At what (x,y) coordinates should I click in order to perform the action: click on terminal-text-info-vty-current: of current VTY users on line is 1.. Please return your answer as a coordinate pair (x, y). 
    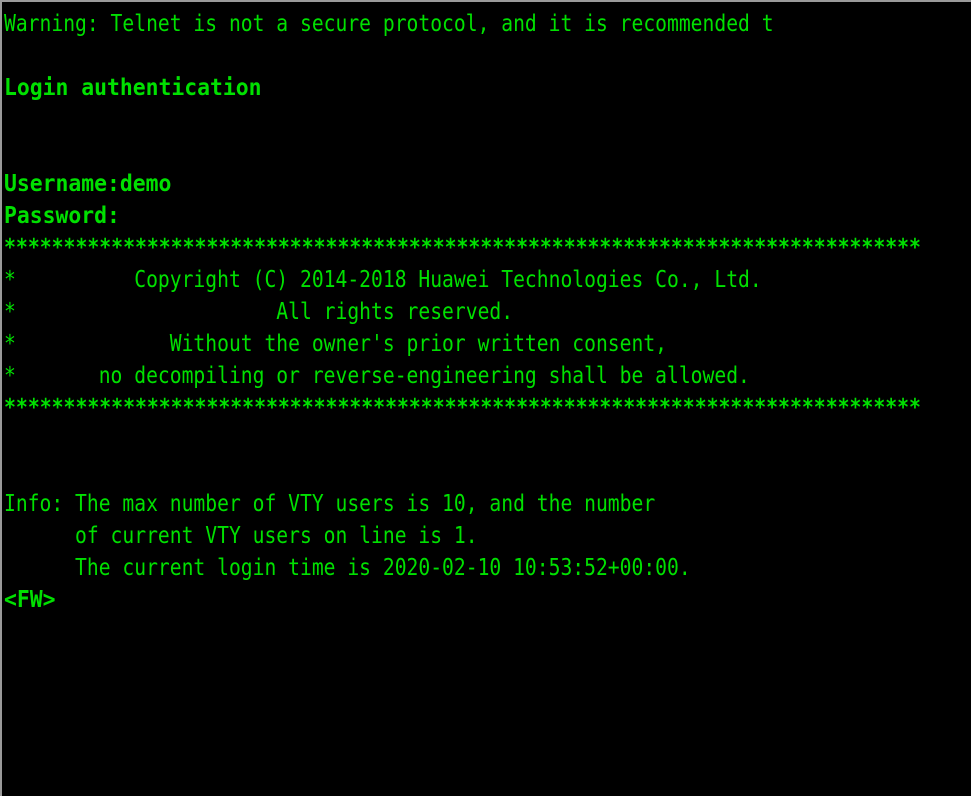
    Looking at the image, I should click on (241, 536).